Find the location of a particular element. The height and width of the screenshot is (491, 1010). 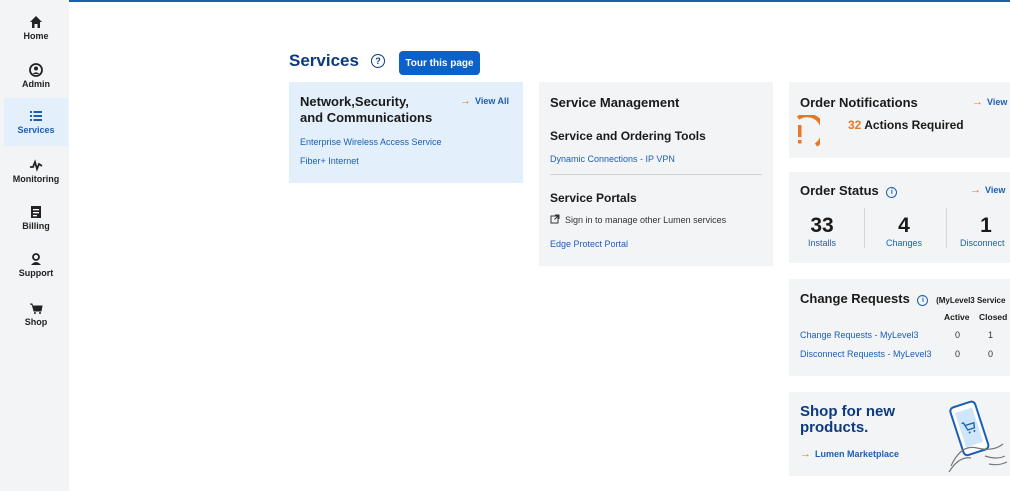

view-all-label: View All is located at coordinates (492, 101).